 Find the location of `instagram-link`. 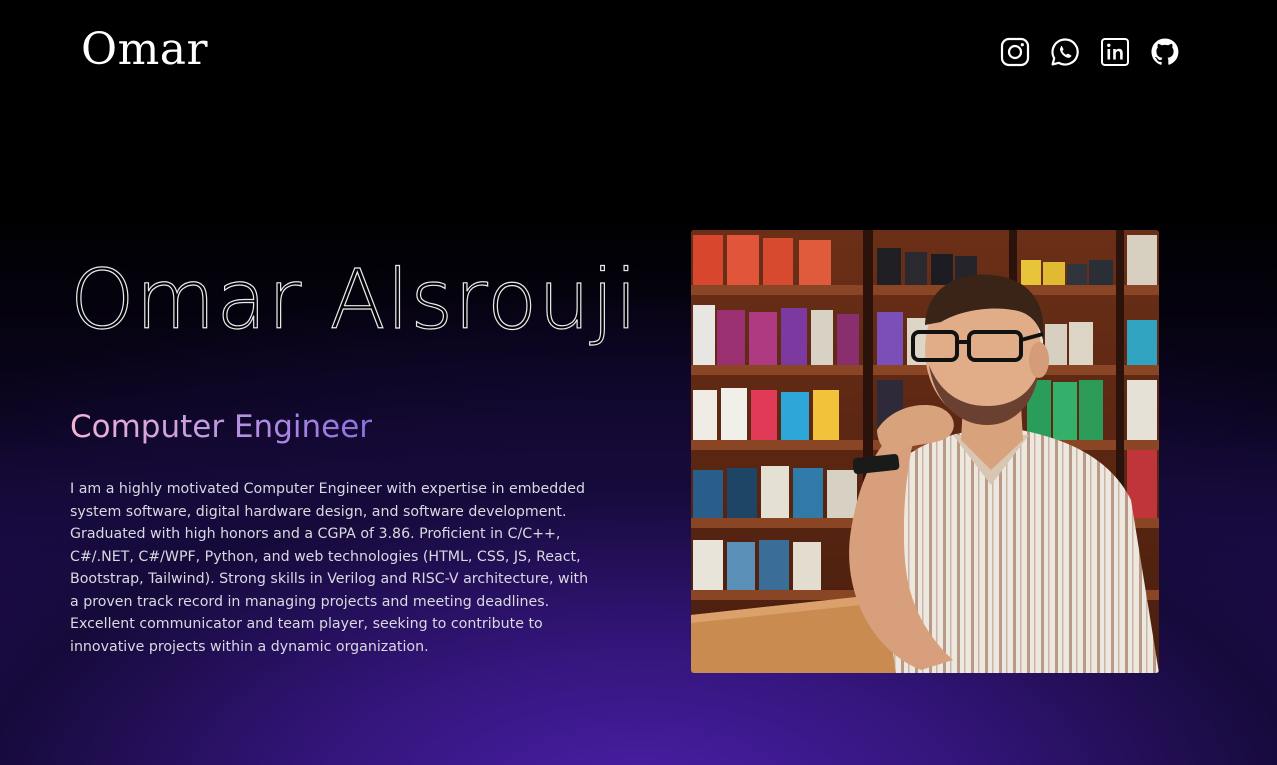

instagram-link is located at coordinates (1015, 52).